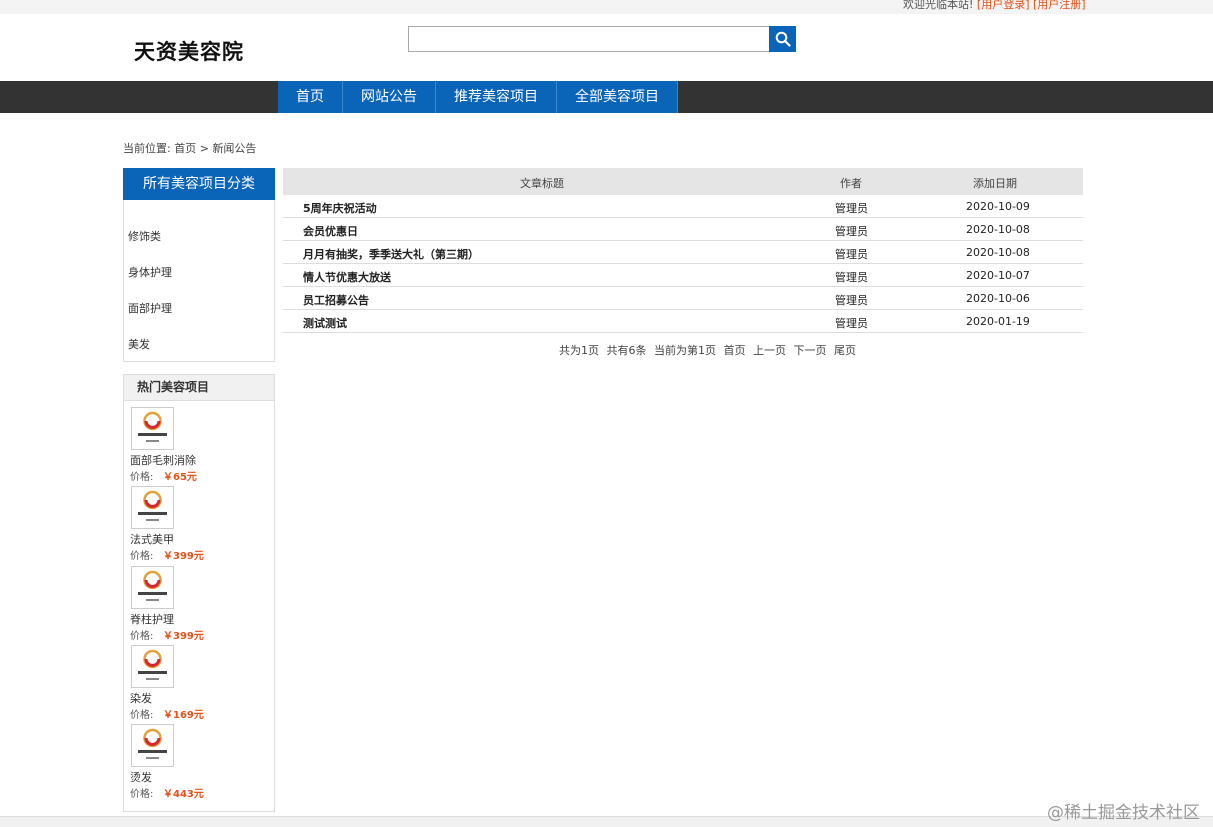 The height and width of the screenshot is (827, 1213). I want to click on hot-project-item: 法式美甲 价格: ￥399元, so click(200, 525).